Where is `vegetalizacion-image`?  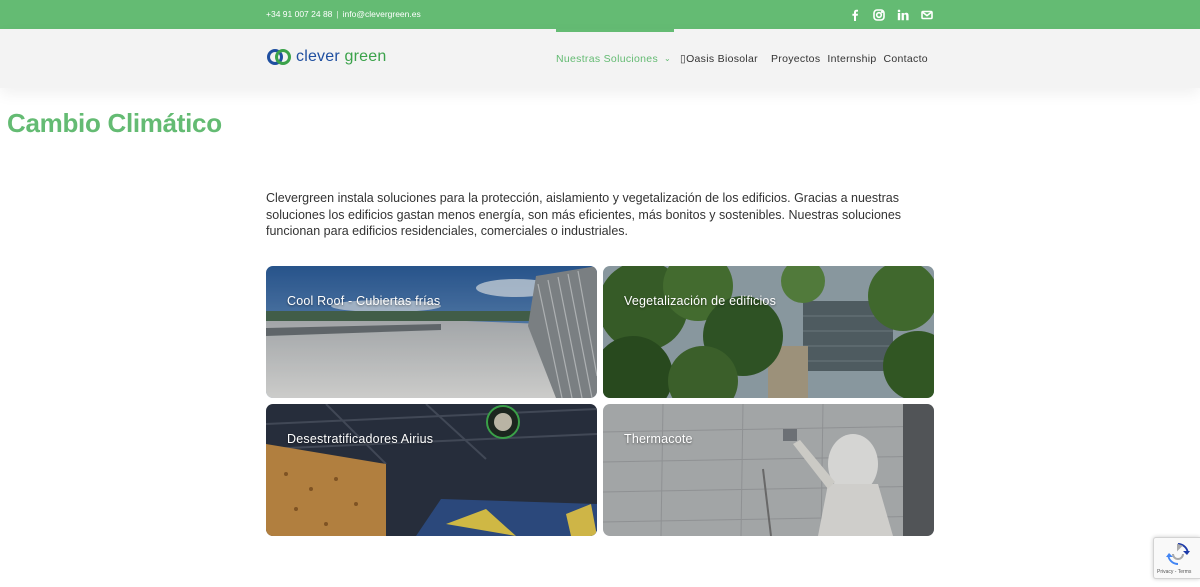 vegetalizacion-image is located at coordinates (768, 332).